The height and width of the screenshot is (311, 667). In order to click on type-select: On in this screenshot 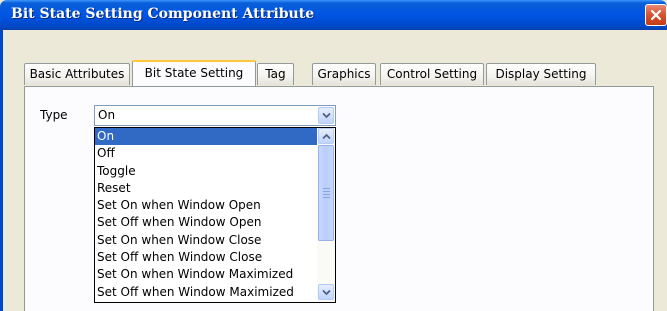, I will do `click(215, 115)`.